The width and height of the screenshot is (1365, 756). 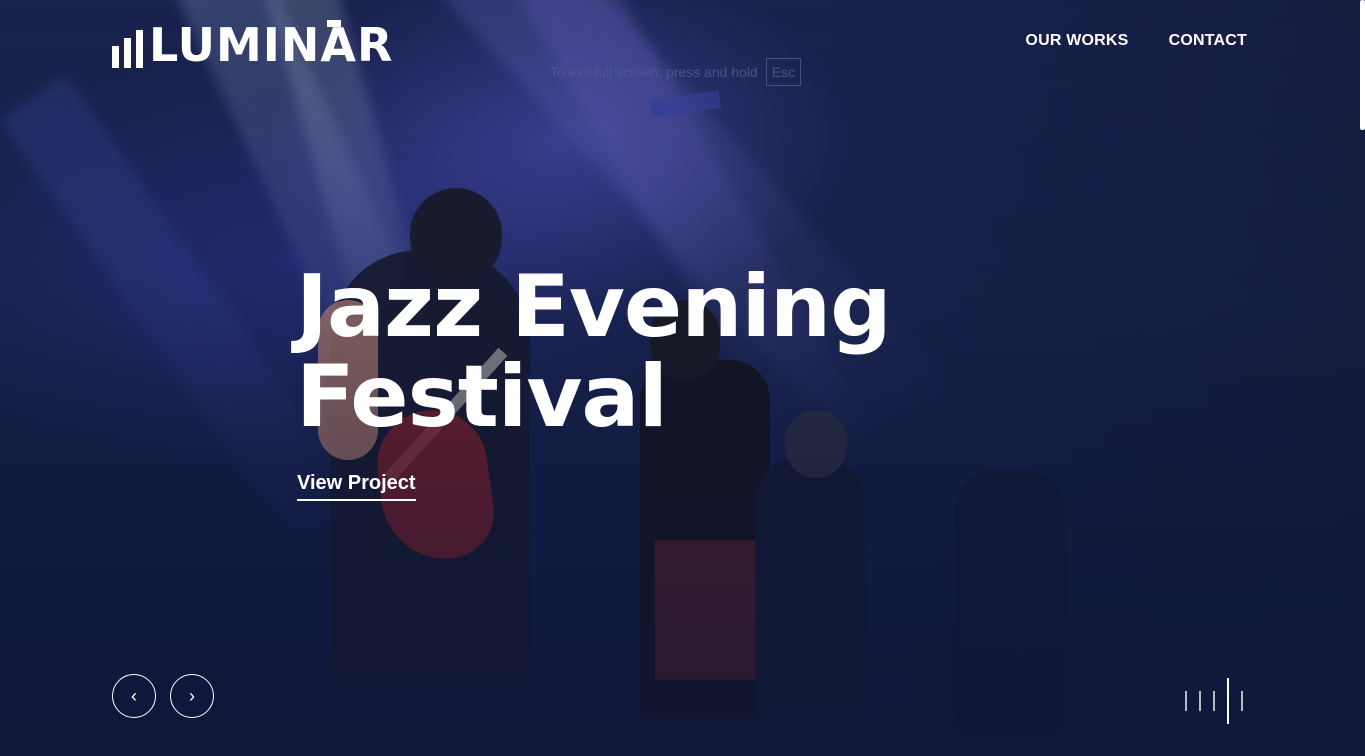 What do you see at coordinates (482, 397) in the screenshot?
I see `hero-title-line-2: Festival` at bounding box center [482, 397].